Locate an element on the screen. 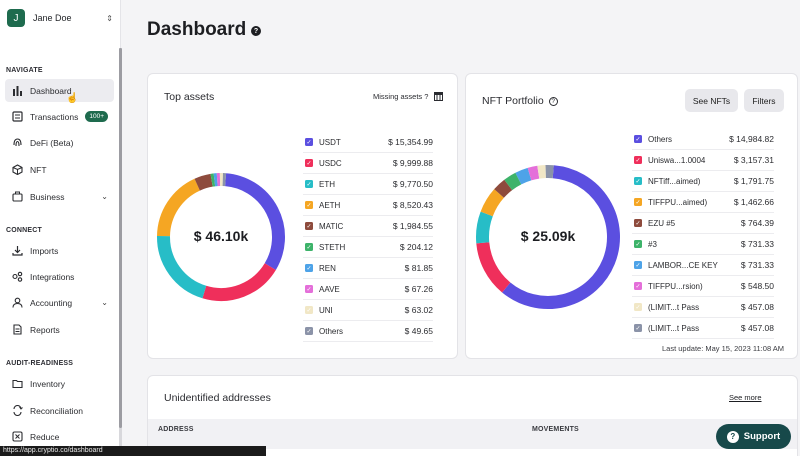 The height and width of the screenshot is (456, 800). section-title-connect: CONNECT is located at coordinates (24, 230).